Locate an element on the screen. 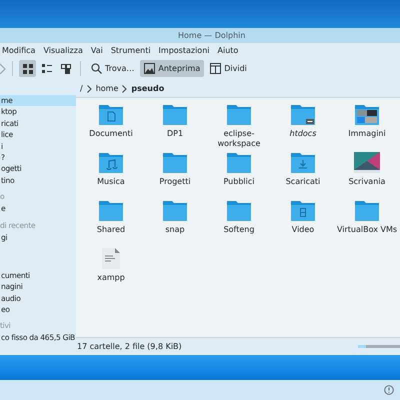 This screenshot has height=400, width=400. picture-icon is located at coordinates (150, 68).